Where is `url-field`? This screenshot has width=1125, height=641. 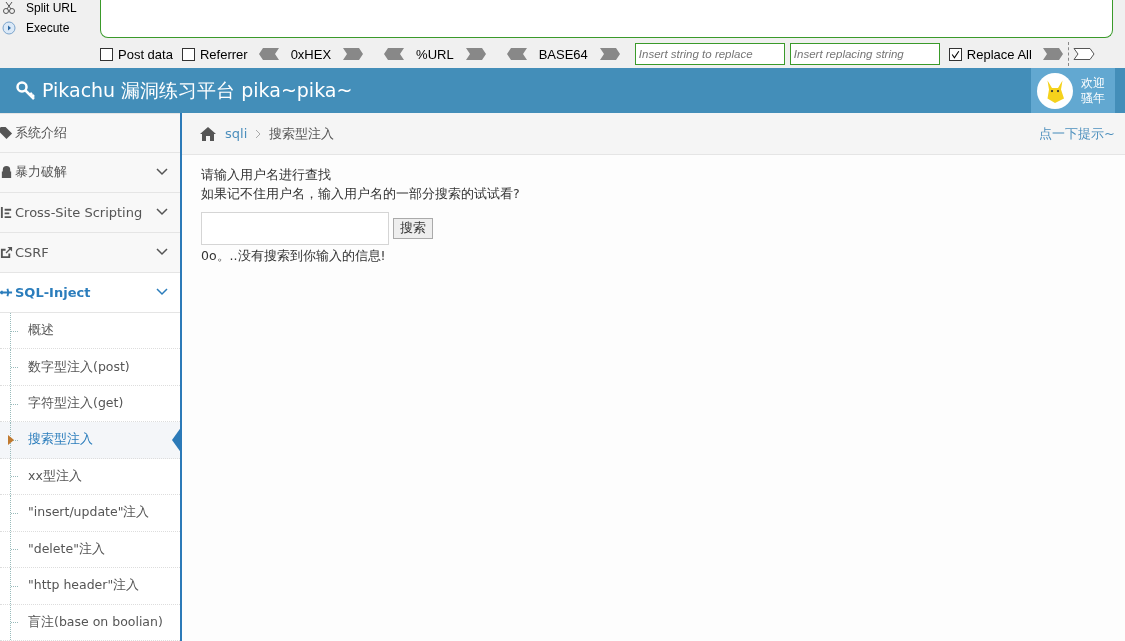
url-field is located at coordinates (606, 19).